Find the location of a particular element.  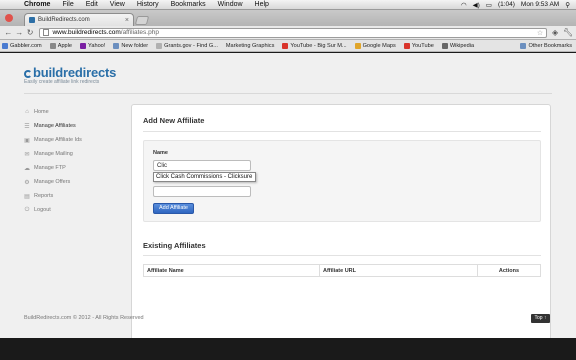

bookmark-label: Gabbler.com is located at coordinates (26, 45).